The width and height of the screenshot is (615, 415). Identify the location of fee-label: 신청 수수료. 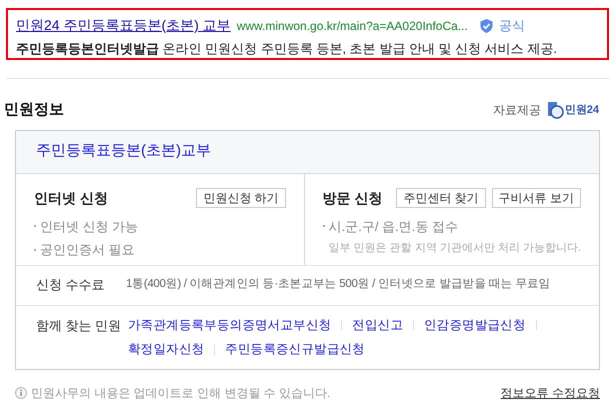
(71, 285).